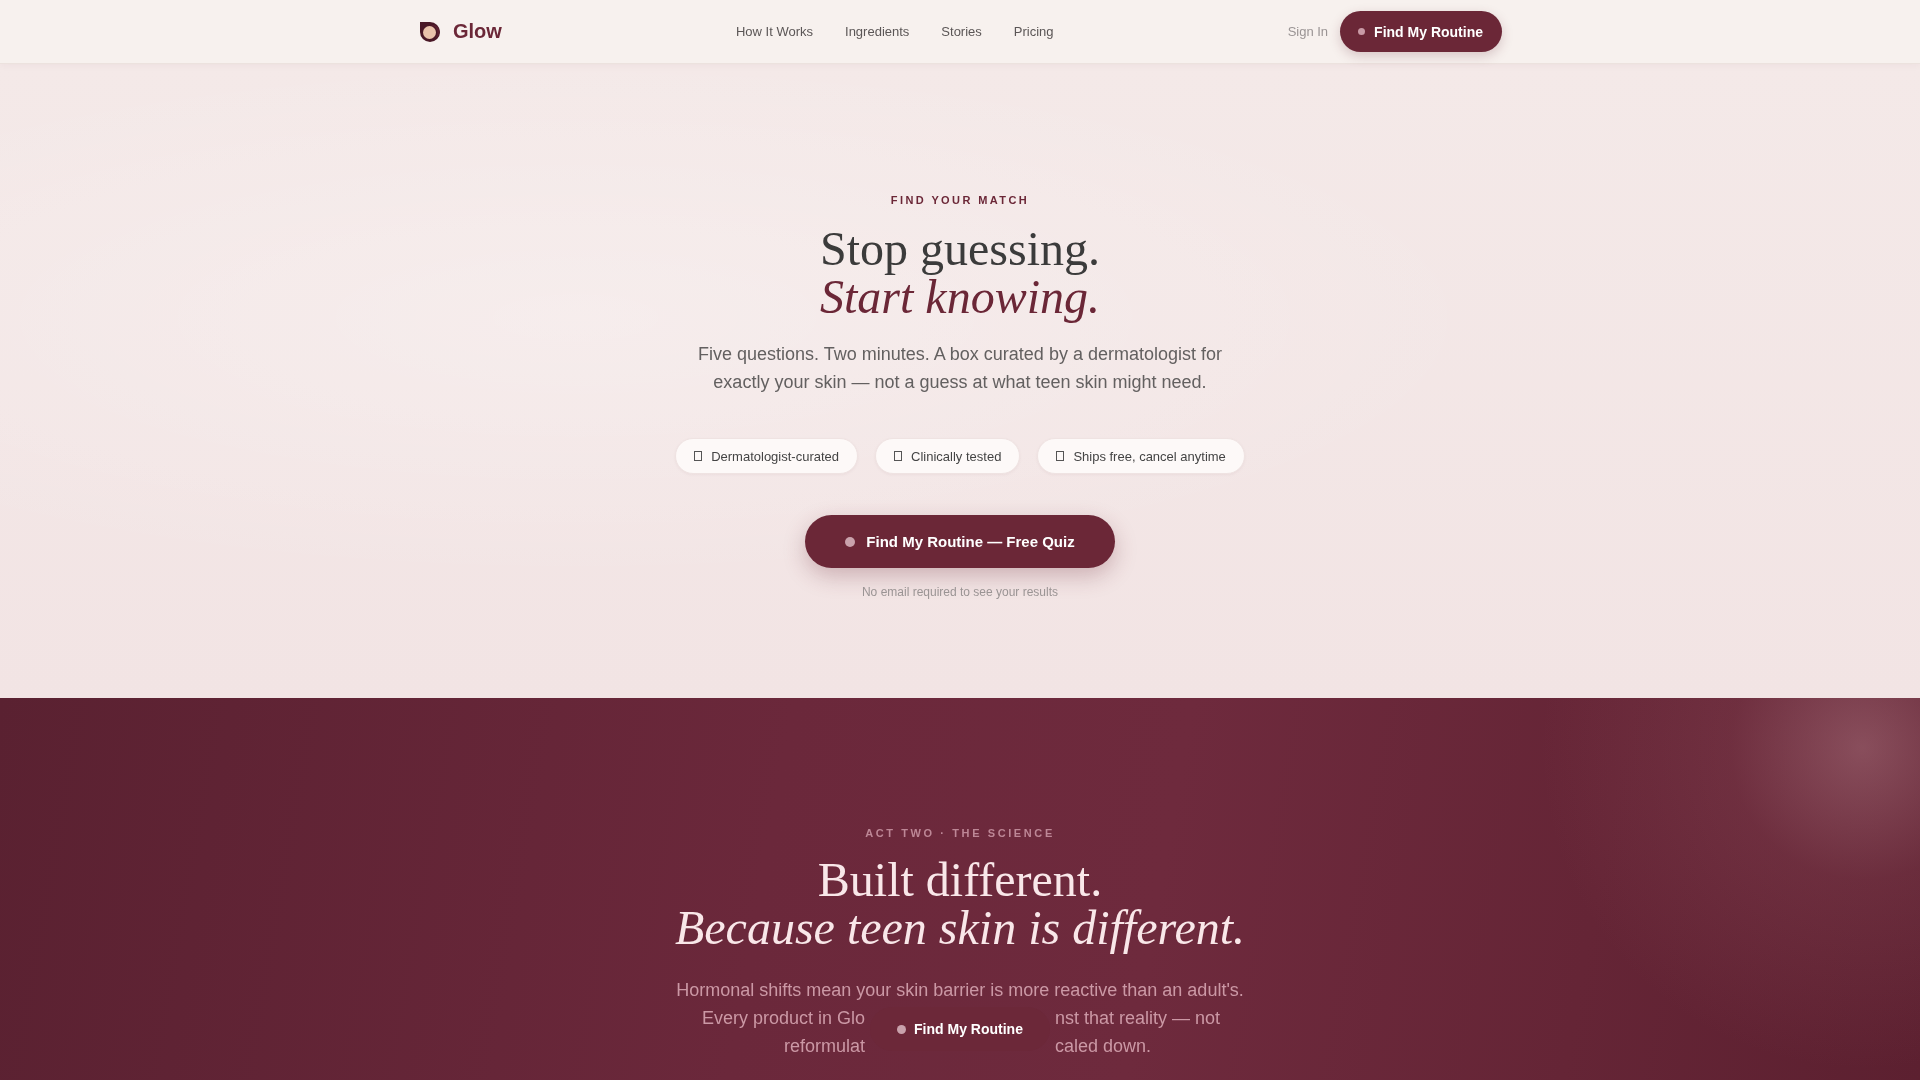 This screenshot has width=1920, height=1080. What do you see at coordinates (1103, 1046) in the screenshot?
I see `paragraph-text: caled down.` at bounding box center [1103, 1046].